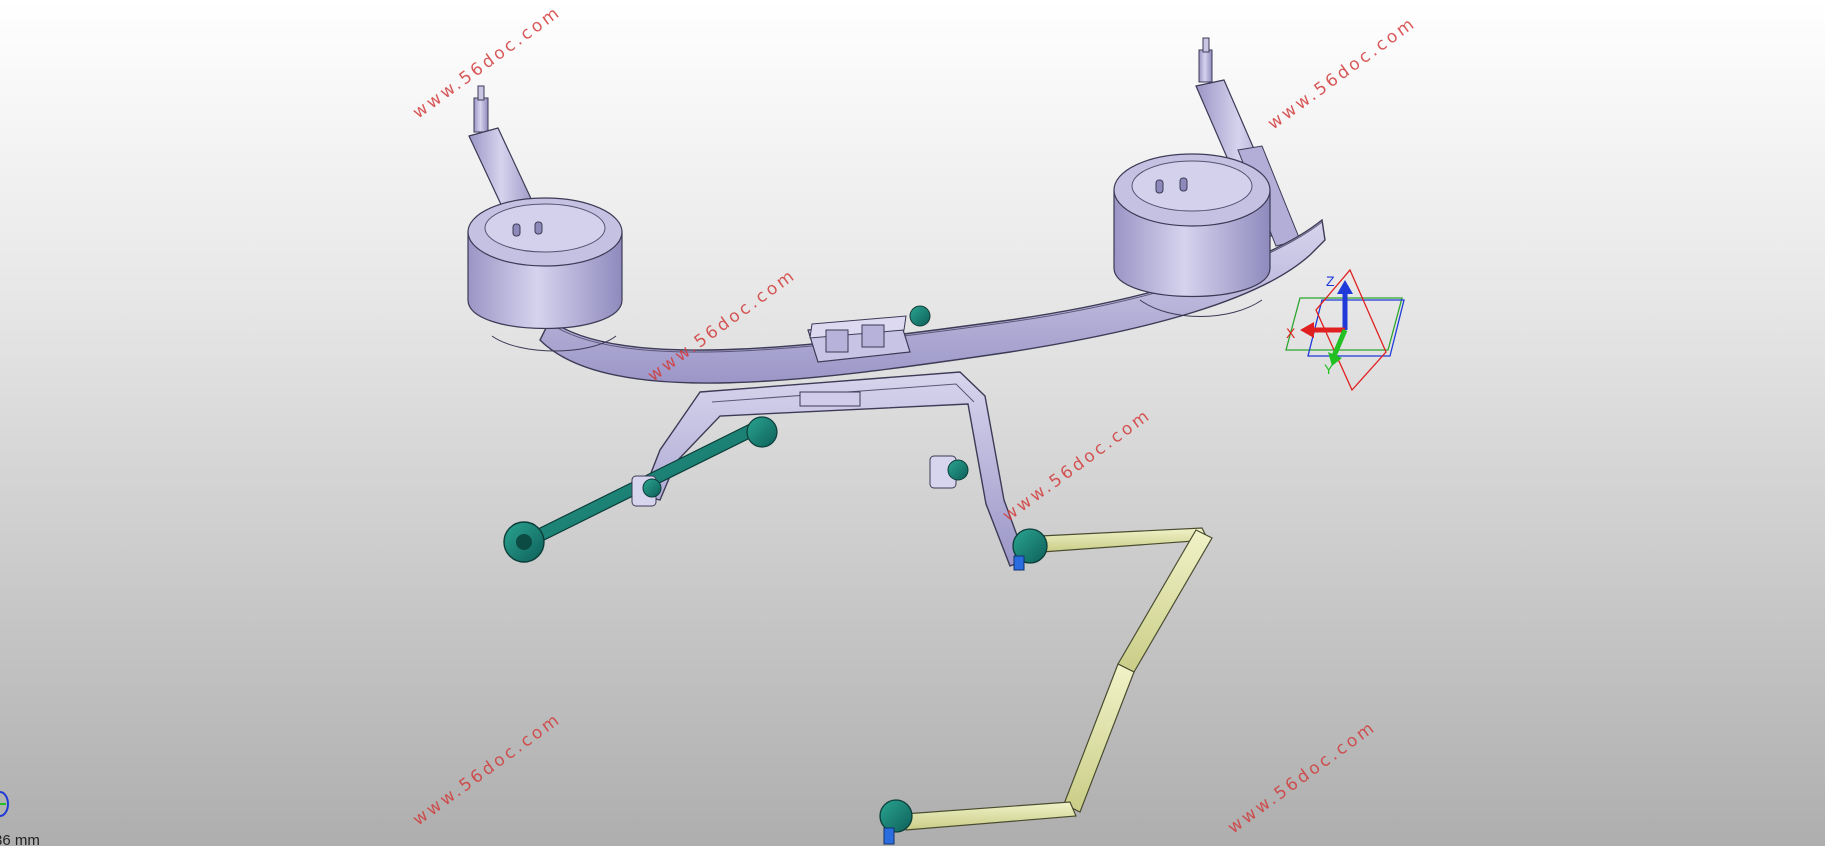  What do you see at coordinates (1329, 369) in the screenshot?
I see `triad-y-label: Y` at bounding box center [1329, 369].